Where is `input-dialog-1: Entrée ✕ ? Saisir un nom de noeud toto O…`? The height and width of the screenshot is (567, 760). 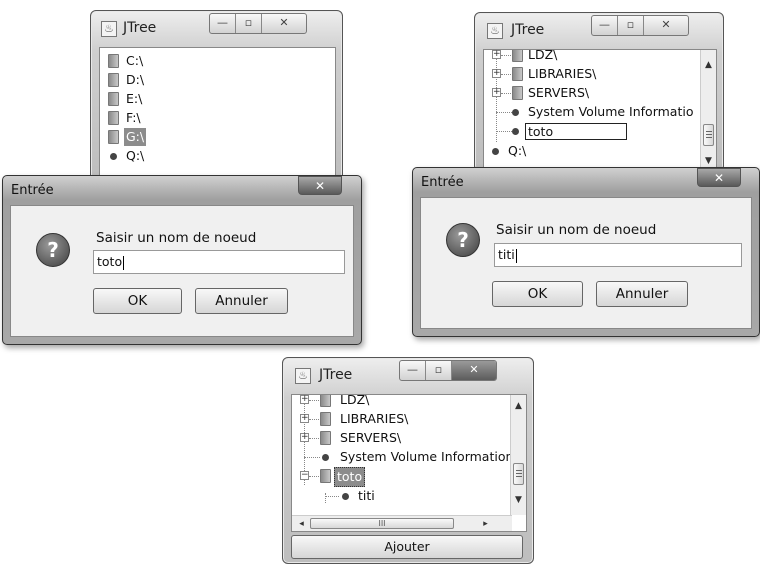
input-dialog-1: Entrée ✕ ? Saisir un nom de noeud toto O… is located at coordinates (182, 260).